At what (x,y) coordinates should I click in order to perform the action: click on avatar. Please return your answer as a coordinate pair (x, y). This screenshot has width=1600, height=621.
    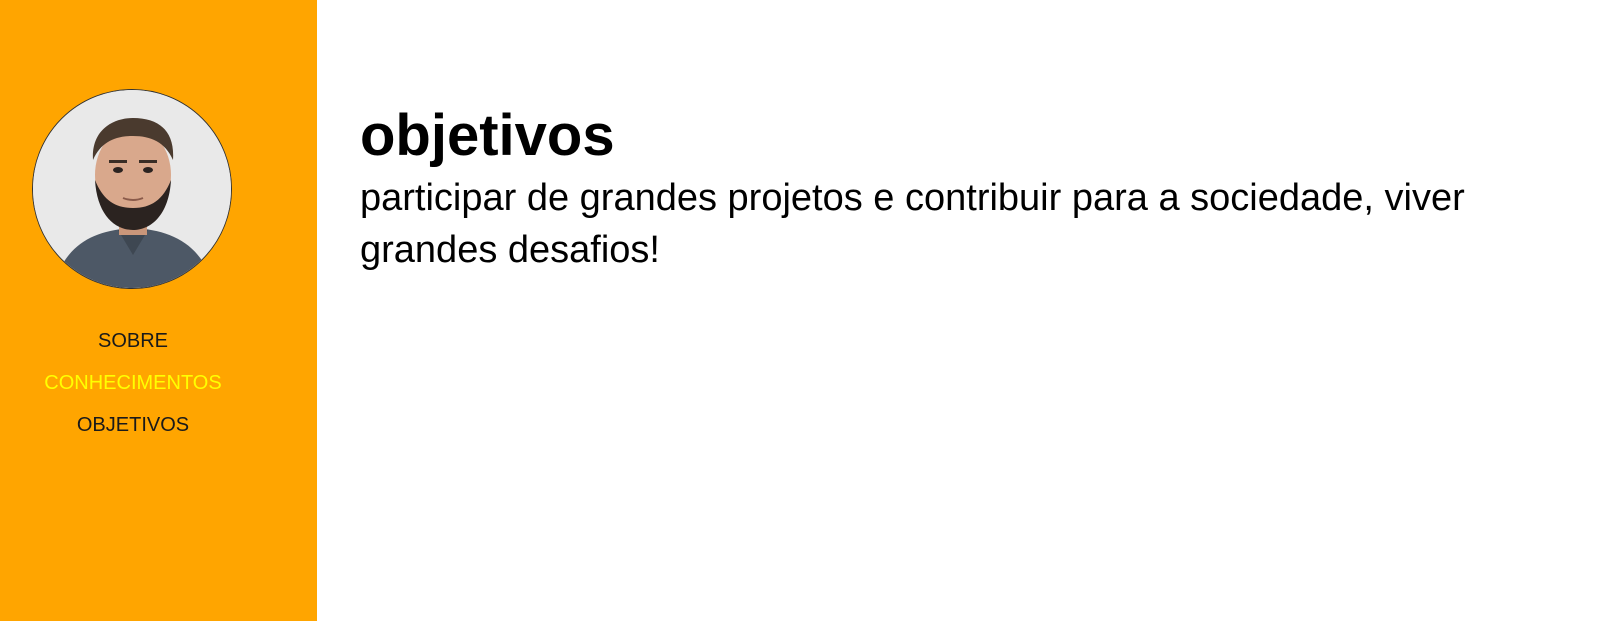
    Looking at the image, I should click on (132, 189).